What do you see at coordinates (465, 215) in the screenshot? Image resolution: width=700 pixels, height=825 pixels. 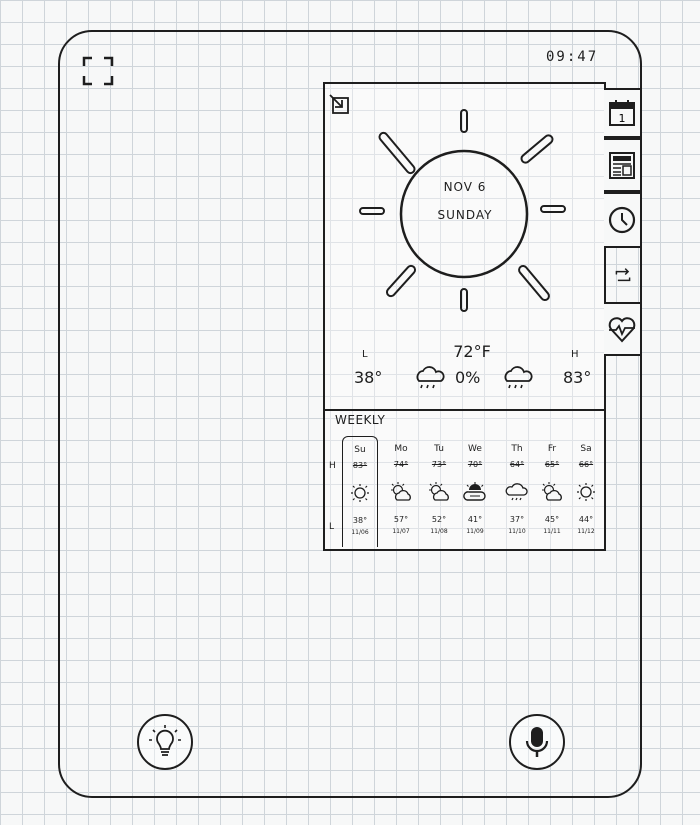 I see `today-day: SUNDAY` at bounding box center [465, 215].